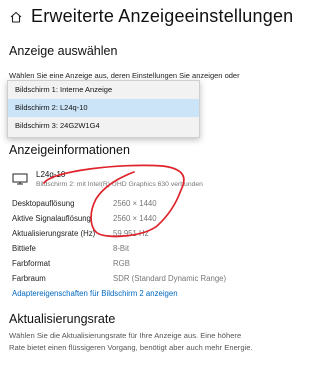 This screenshot has height=365, width=320. Describe the element at coordinates (16, 17) in the screenshot. I see `home-icon` at that location.